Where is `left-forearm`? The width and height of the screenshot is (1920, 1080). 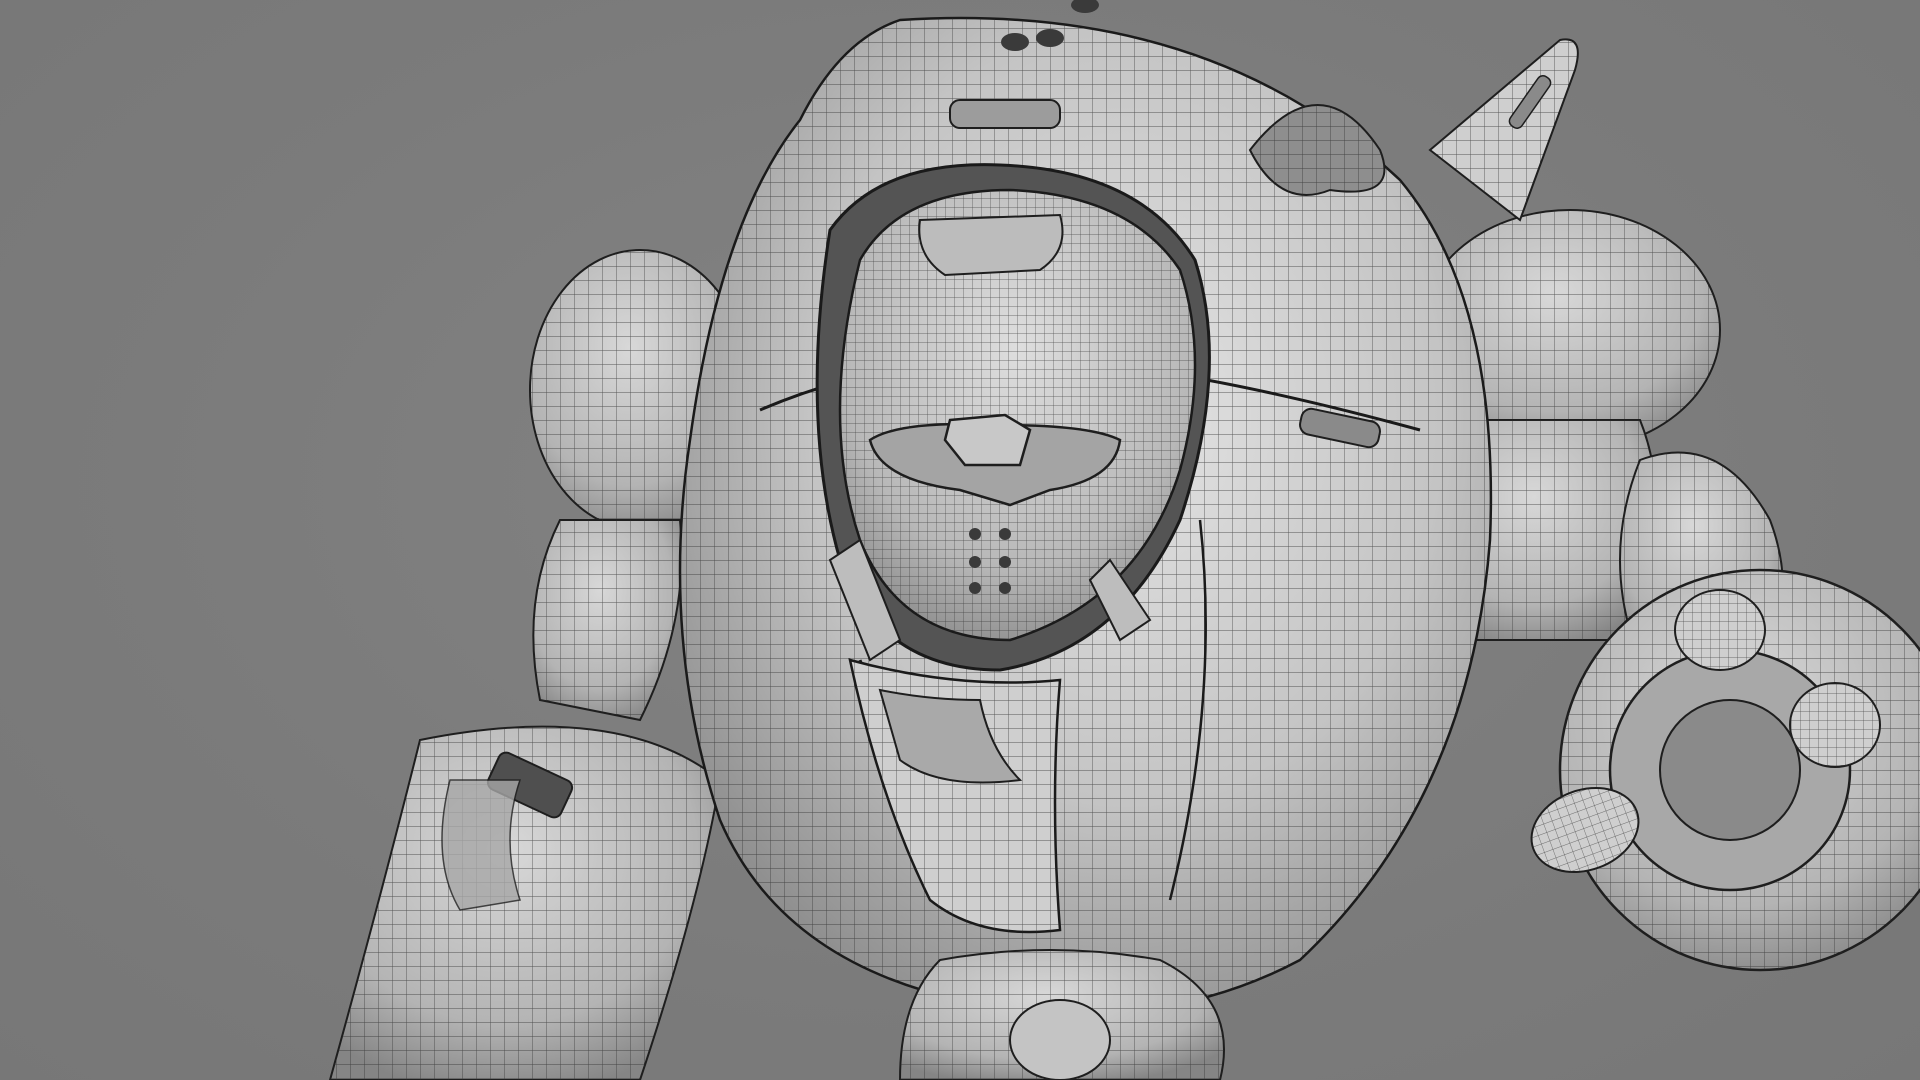 left-forearm is located at coordinates (525, 902).